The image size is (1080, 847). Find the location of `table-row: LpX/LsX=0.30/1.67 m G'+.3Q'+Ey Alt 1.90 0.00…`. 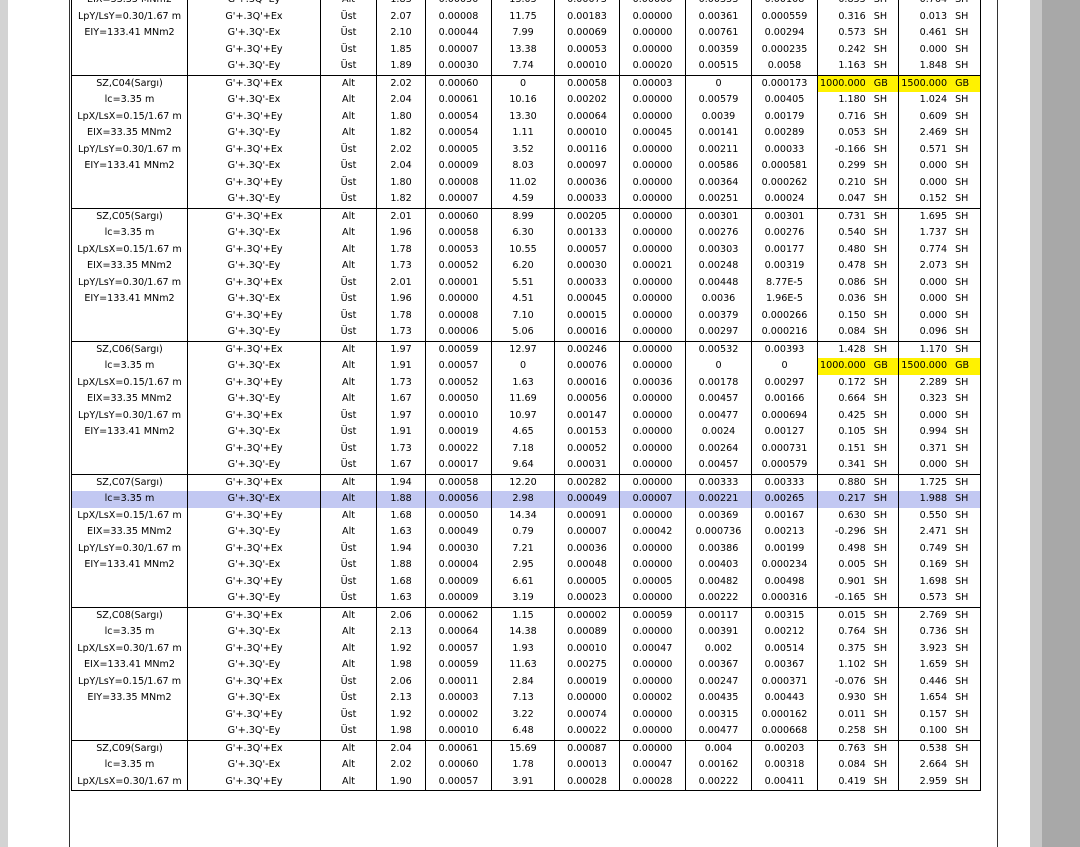

table-row: LpX/LsX=0.30/1.67 m G'+.3Q'+Ey Alt 1.90 0.00… is located at coordinates (526, 782).